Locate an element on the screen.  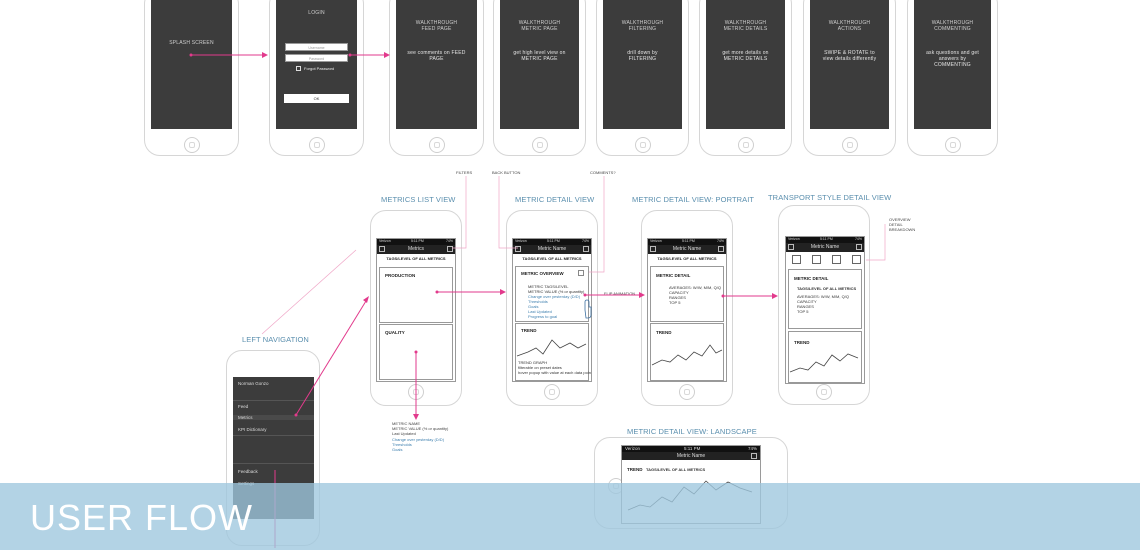
trend-sparkline-portrait is located at coordinates (687, 355).